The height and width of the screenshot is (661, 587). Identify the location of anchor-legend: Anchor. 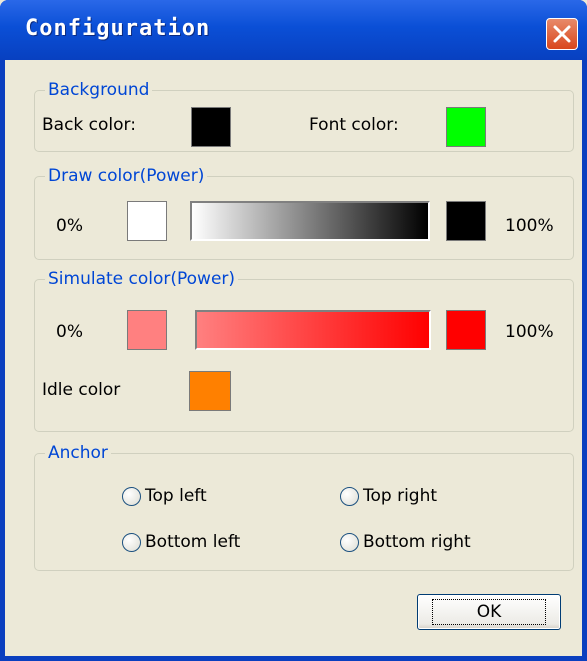
(78, 453).